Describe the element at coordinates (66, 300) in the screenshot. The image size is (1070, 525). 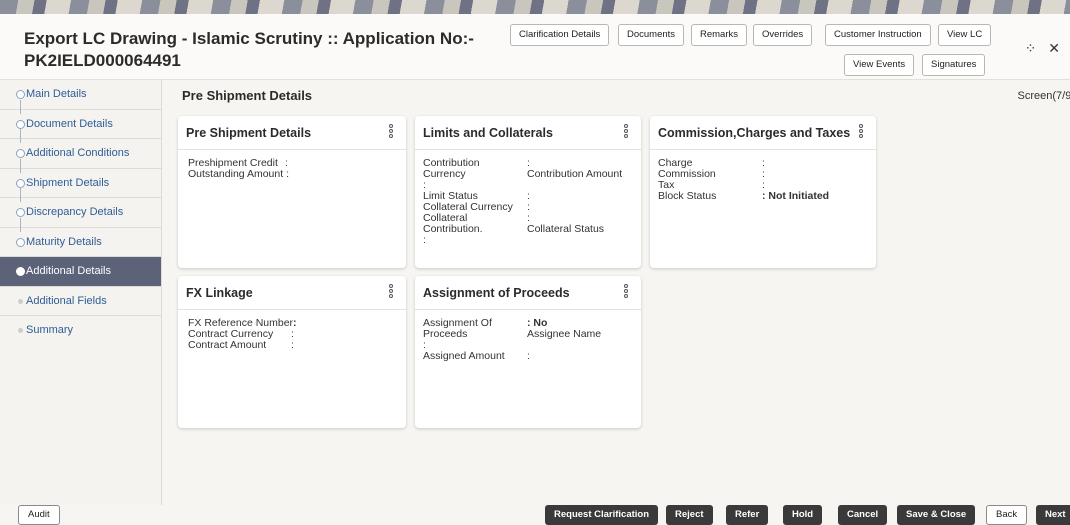
I see `sidebar-item-label: Additional Fields` at that location.